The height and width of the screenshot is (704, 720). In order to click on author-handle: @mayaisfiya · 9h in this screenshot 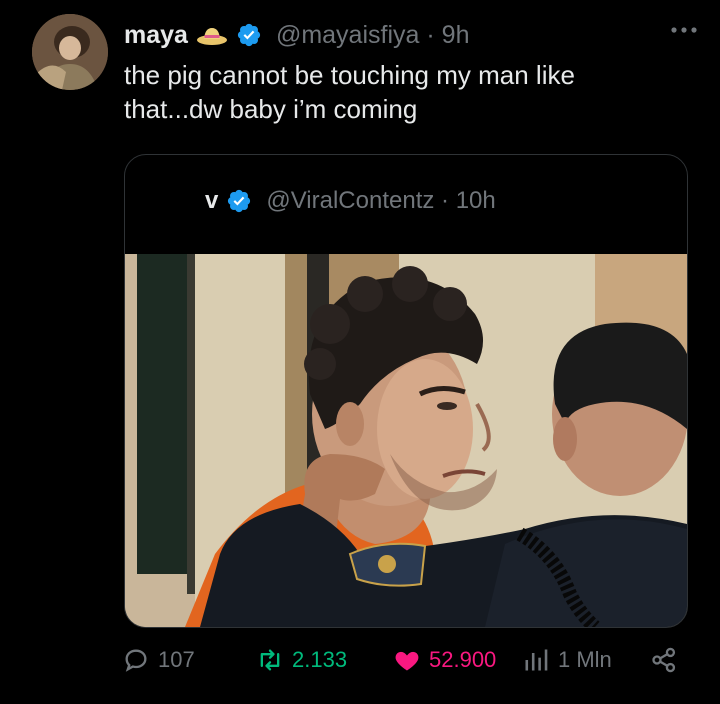, I will do `click(373, 35)`.